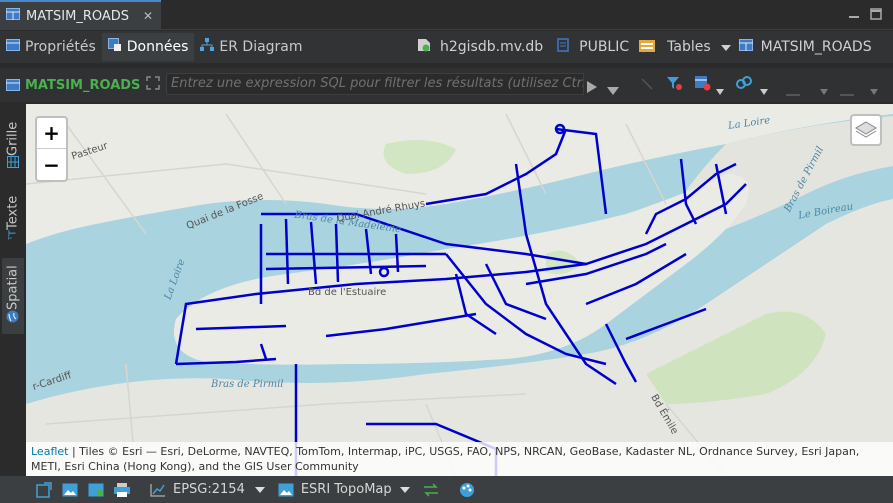  I want to click on layers-icon, so click(866, 129).